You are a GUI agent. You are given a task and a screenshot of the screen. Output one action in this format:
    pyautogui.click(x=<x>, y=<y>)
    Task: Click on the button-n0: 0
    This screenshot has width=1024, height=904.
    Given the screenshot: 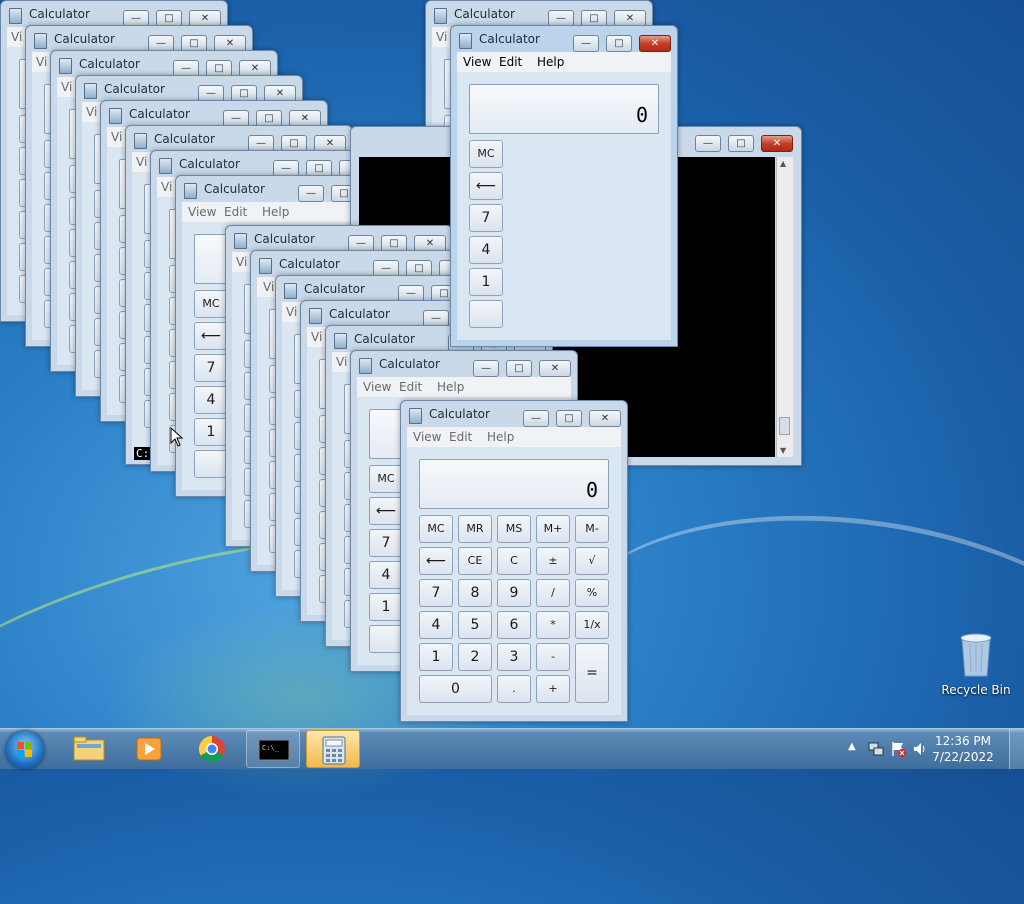 What is the action you would take?
    pyautogui.click(x=455, y=689)
    